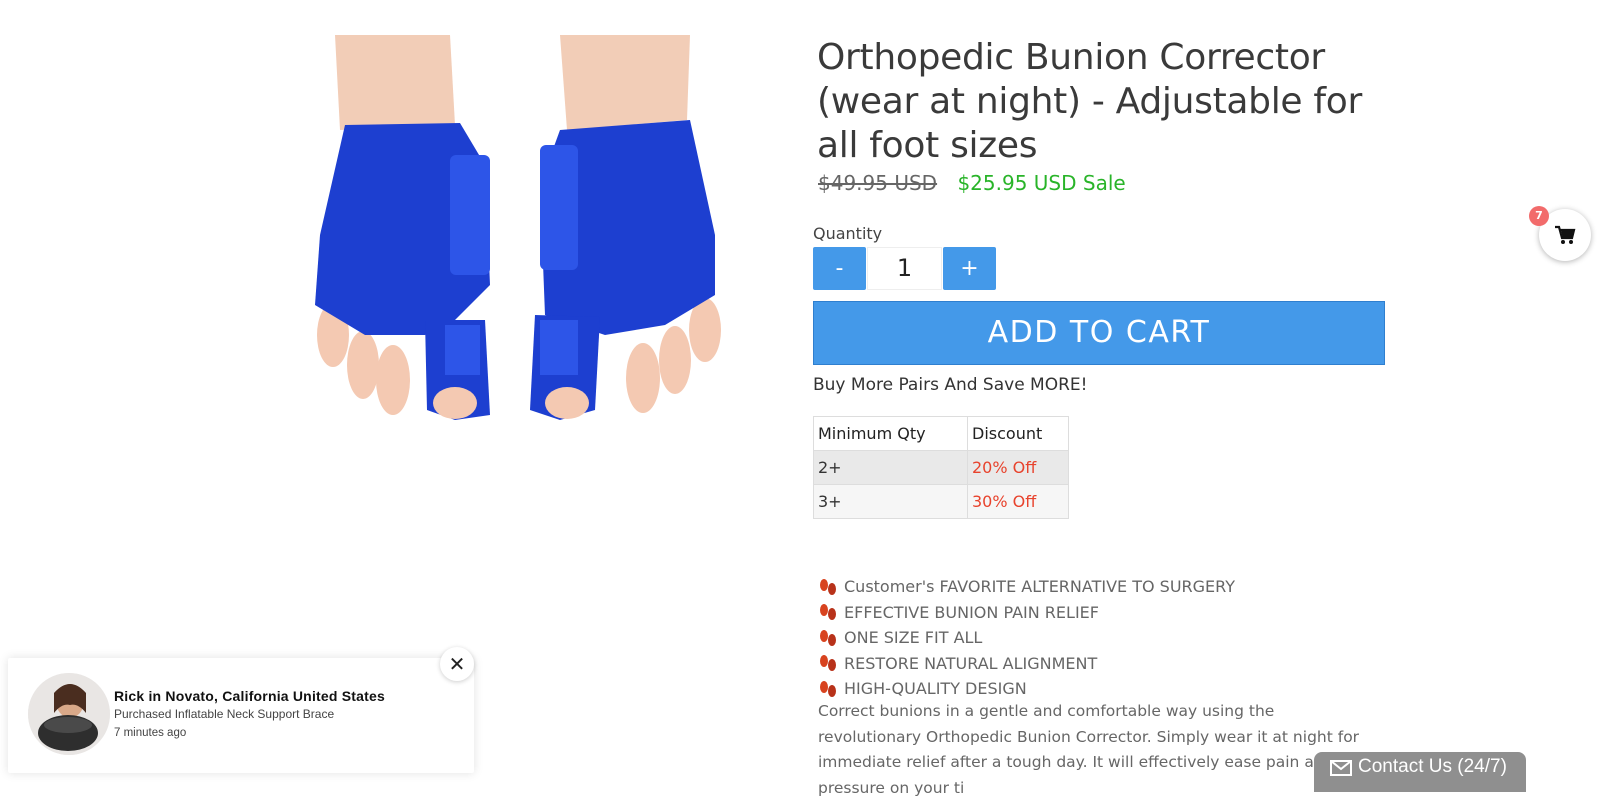  What do you see at coordinates (839, 268) in the screenshot?
I see `quantity-decrease-button: -` at bounding box center [839, 268].